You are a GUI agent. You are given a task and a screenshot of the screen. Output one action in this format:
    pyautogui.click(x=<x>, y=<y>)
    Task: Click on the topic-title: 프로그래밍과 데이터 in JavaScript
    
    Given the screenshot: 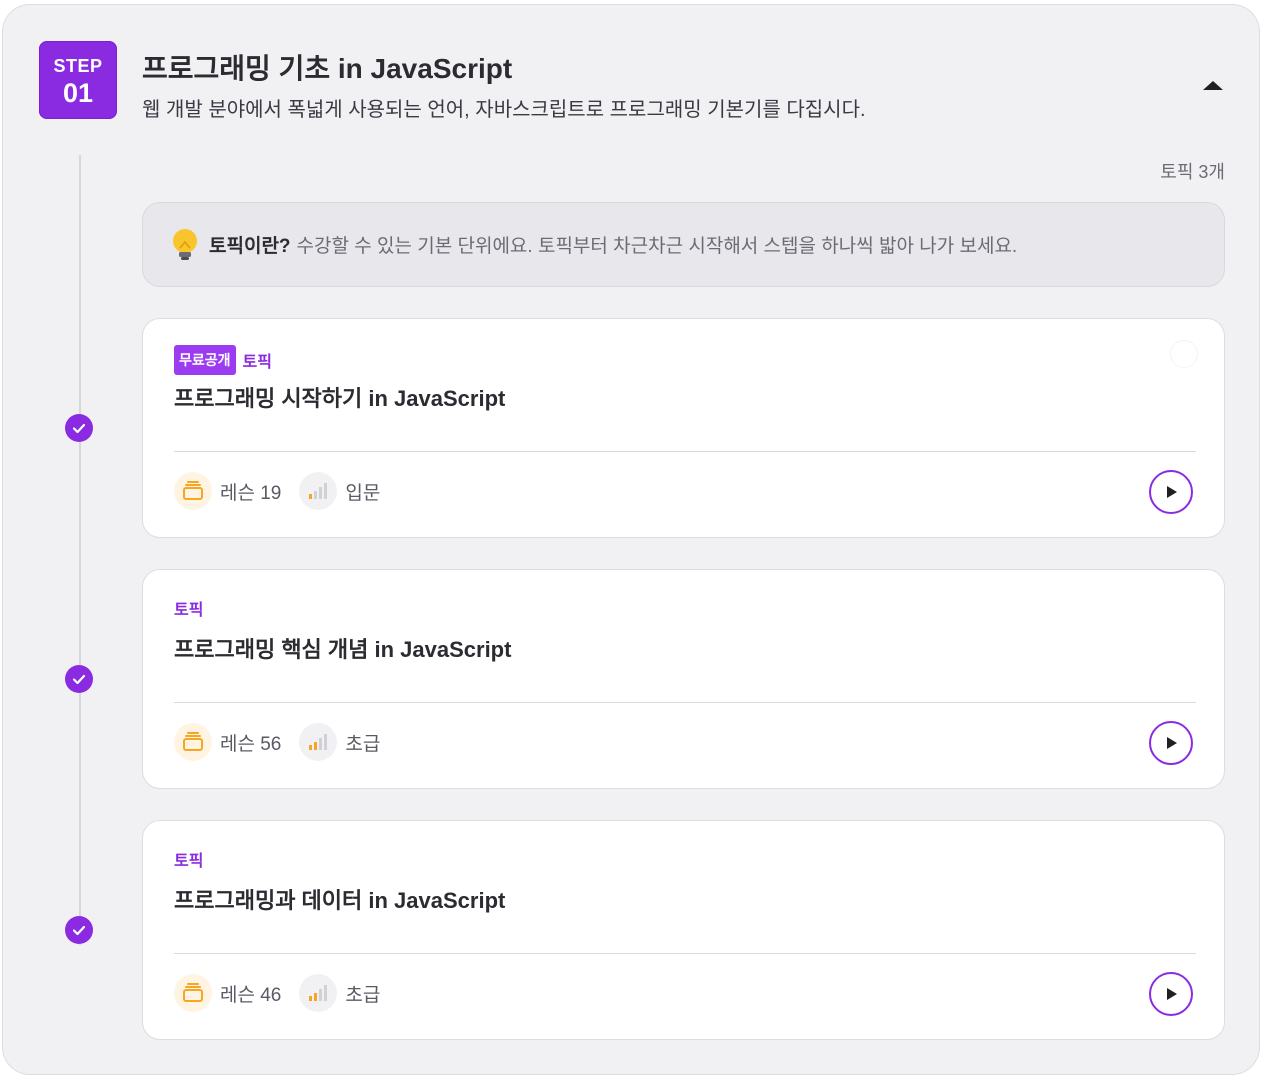 What is the action you would take?
    pyautogui.click(x=339, y=899)
    